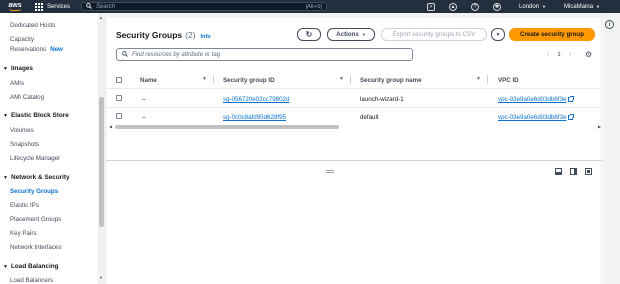 This screenshot has width=620, height=284. Describe the element at coordinates (24, 144) in the screenshot. I see `sidebar-item-snapshots: Snapshots` at that location.